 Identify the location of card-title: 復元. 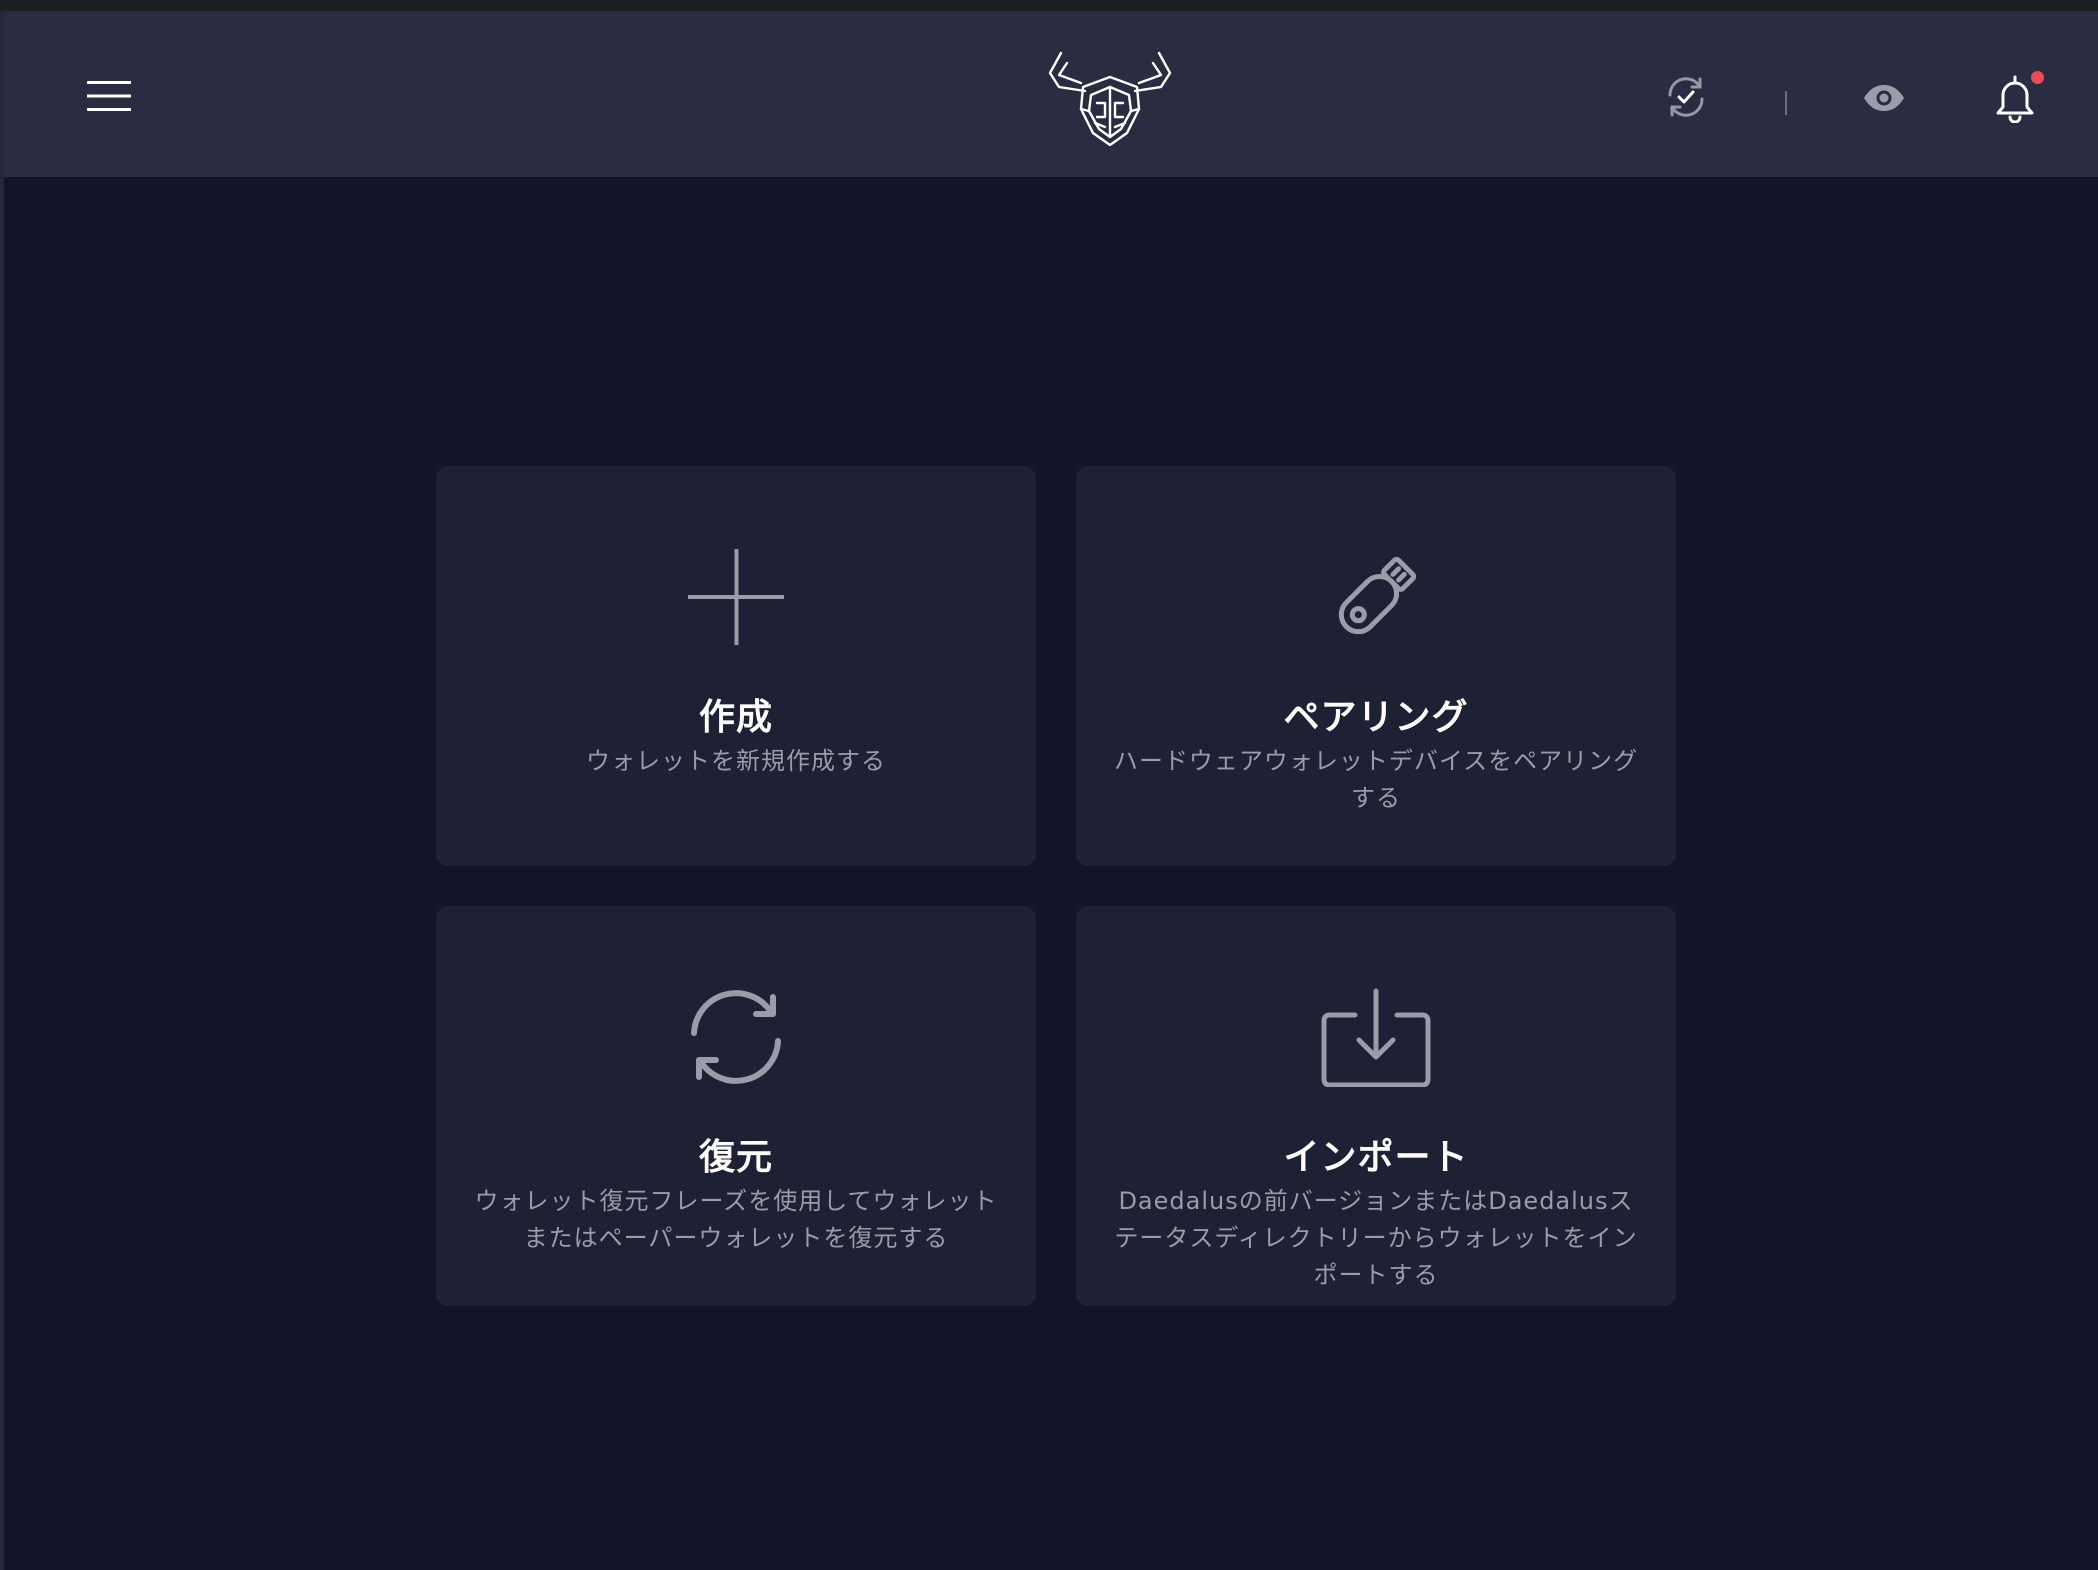
(735, 1157).